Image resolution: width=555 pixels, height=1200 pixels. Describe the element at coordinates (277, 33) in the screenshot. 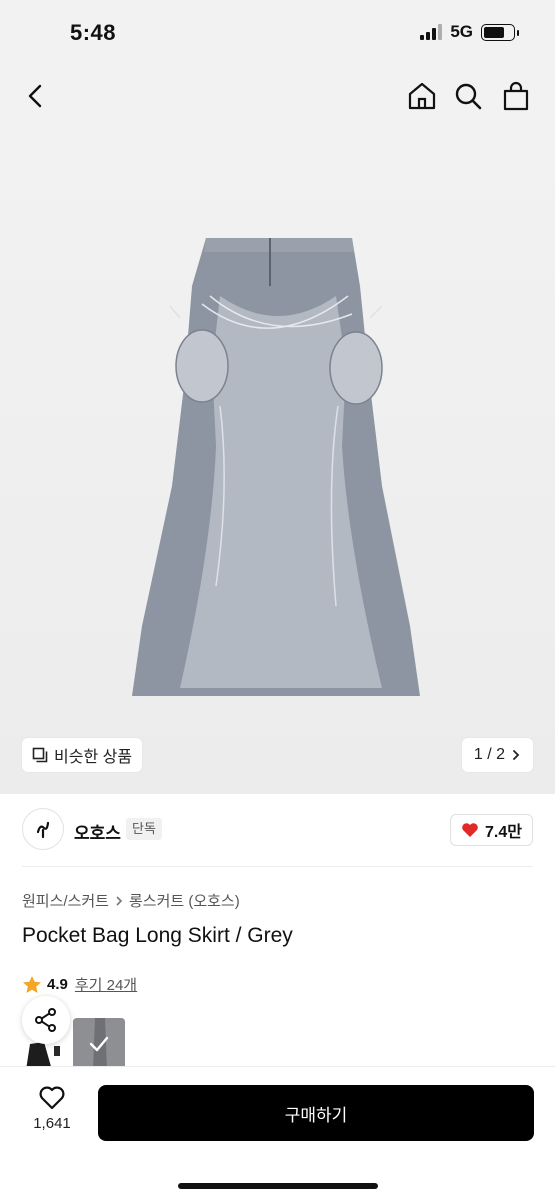

I see `status-bar: 5:48 5G` at that location.